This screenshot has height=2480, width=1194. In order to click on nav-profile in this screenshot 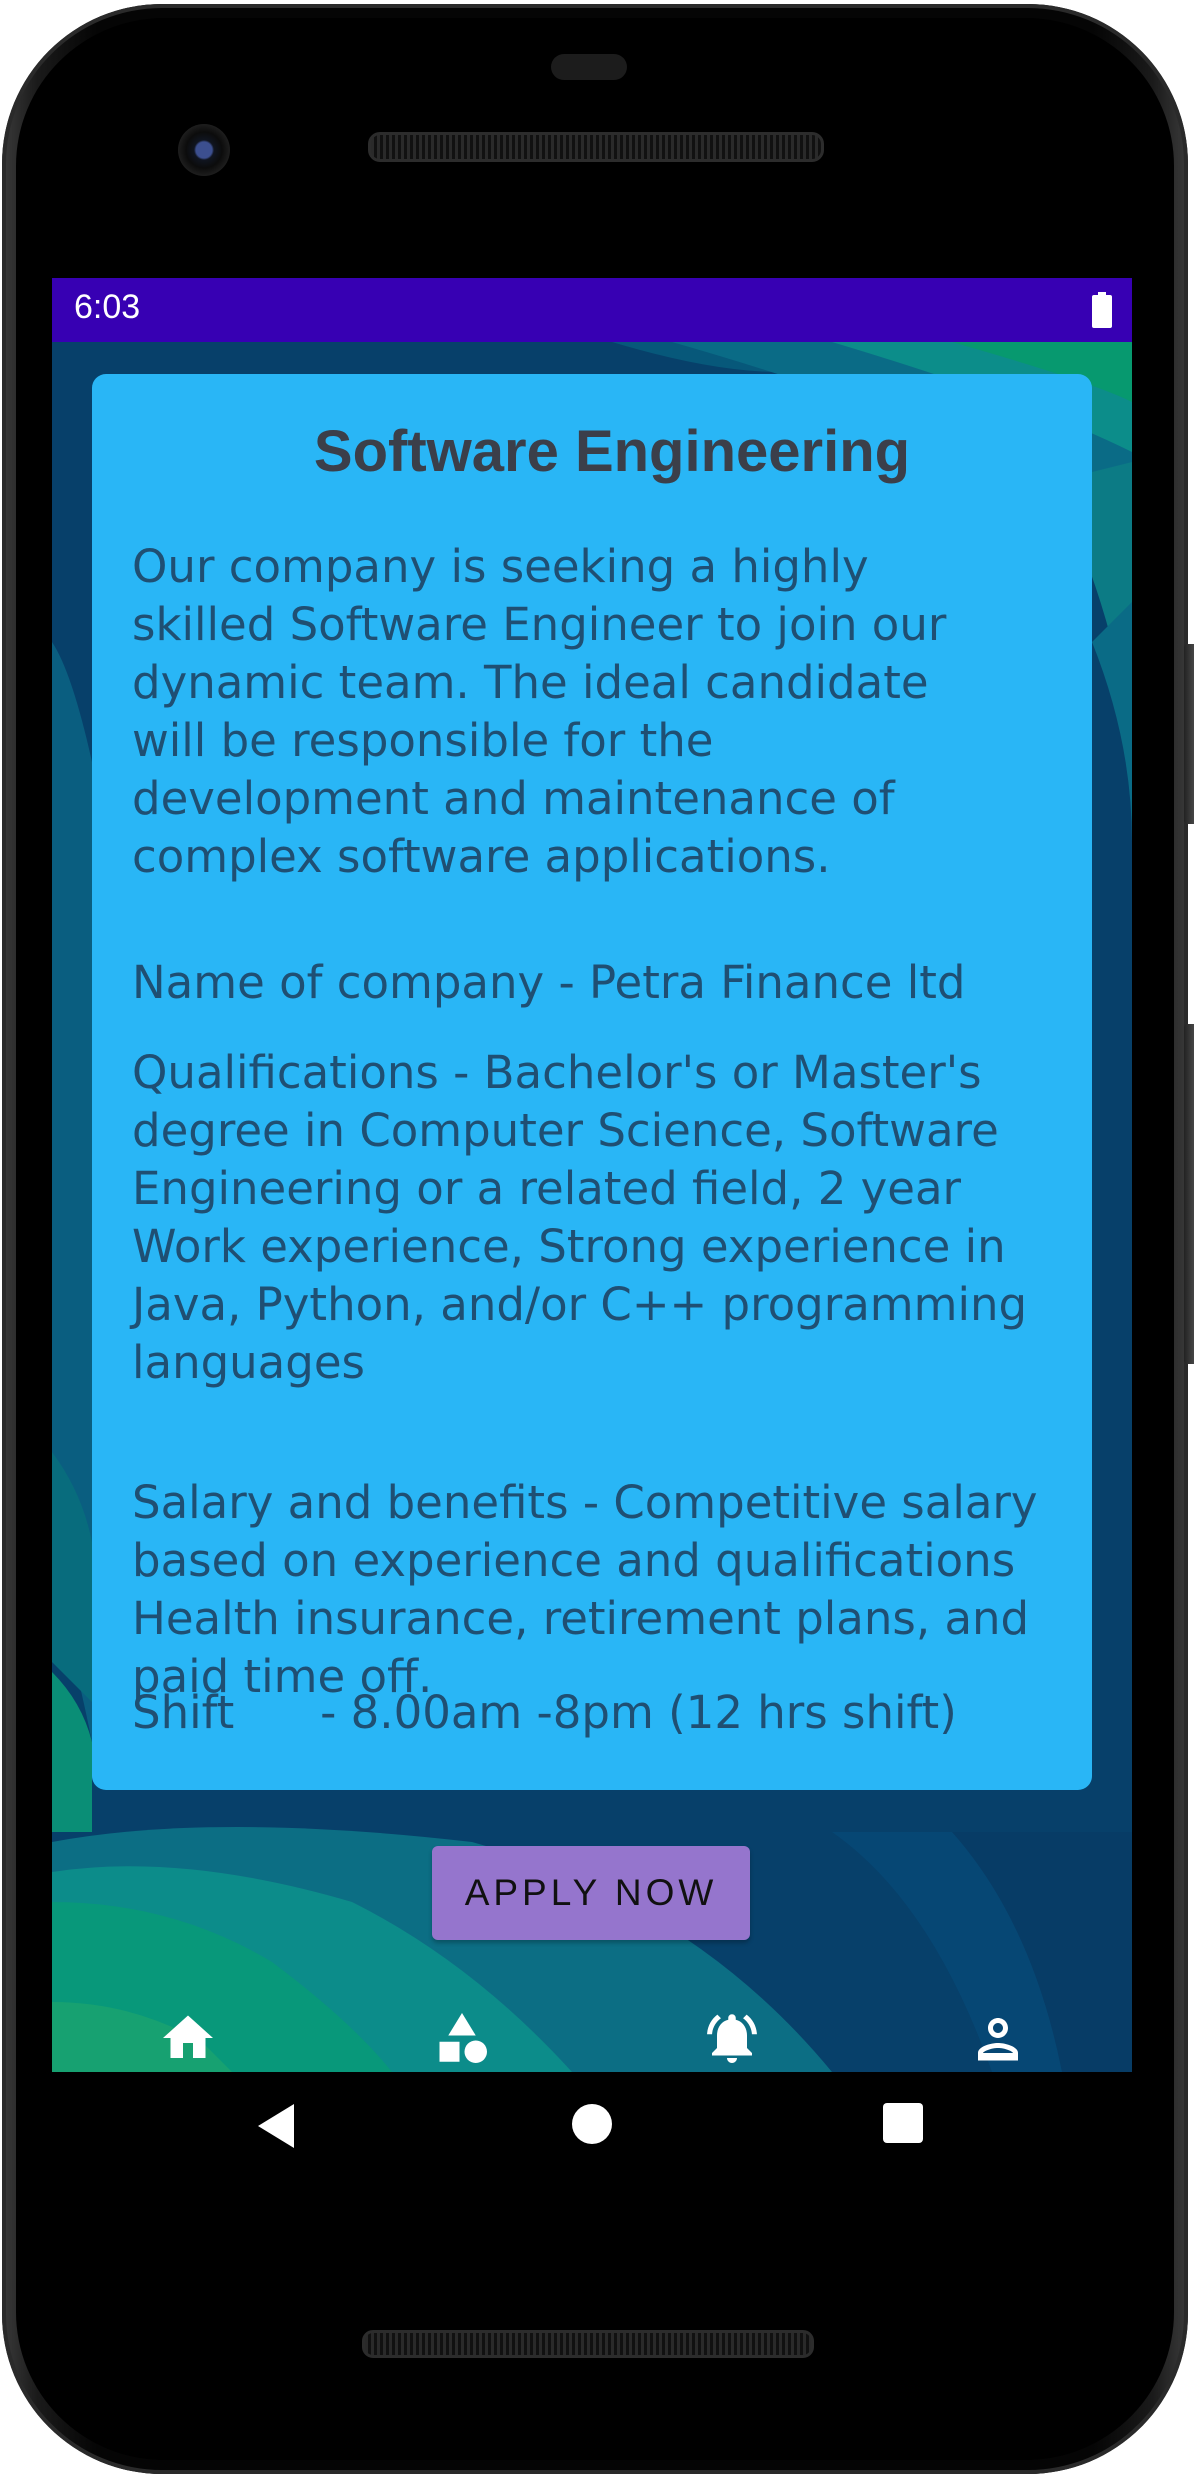, I will do `click(998, 2038)`.